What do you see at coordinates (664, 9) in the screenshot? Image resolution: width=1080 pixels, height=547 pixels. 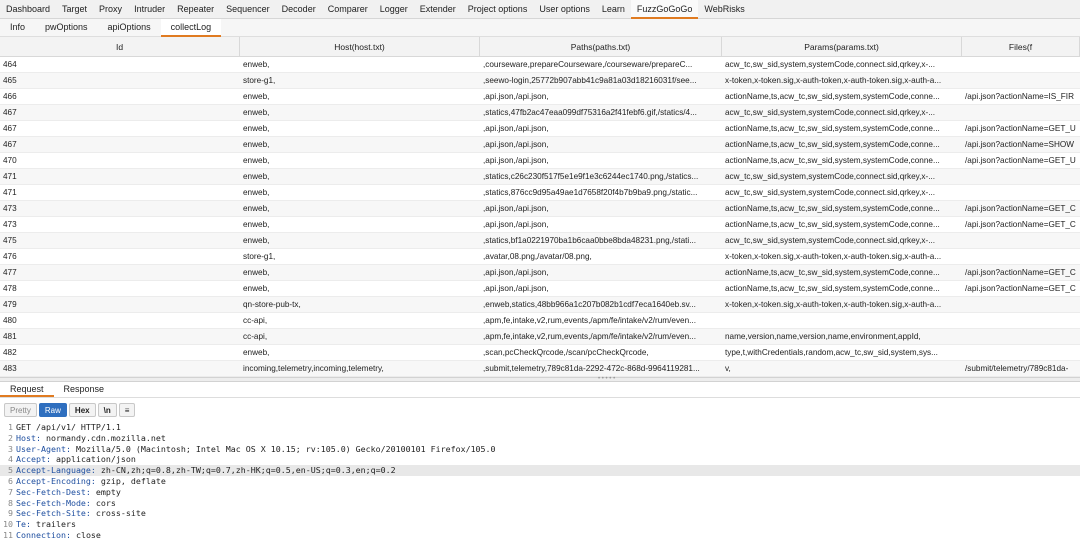 I see `tab-fuzzgogogo: FuzzGoGoGo` at bounding box center [664, 9].